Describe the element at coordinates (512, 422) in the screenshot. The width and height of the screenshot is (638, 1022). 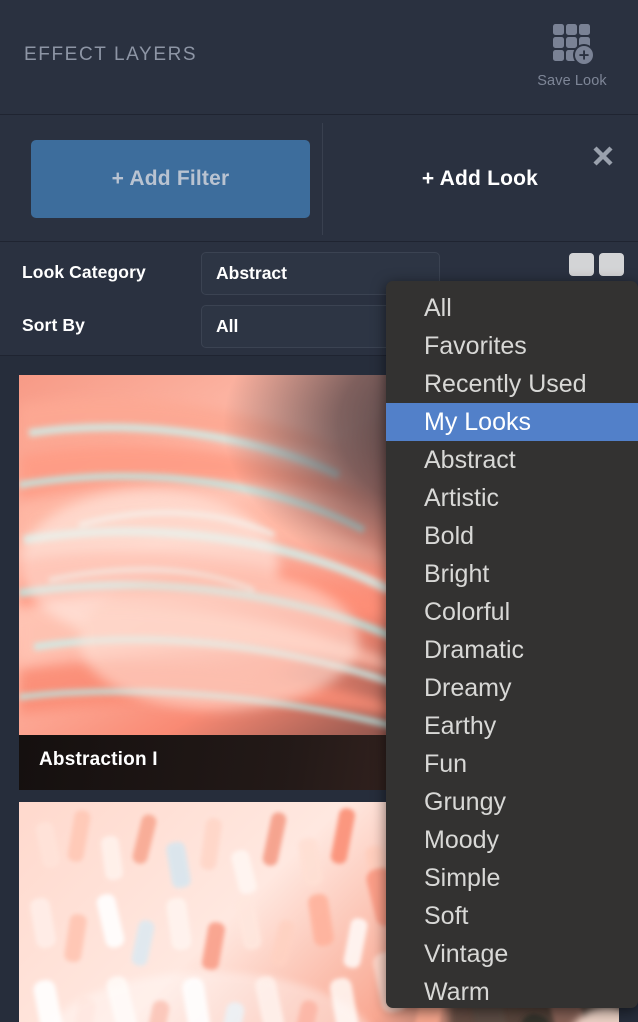
I see `dropdown-item-my-looks: My Looks` at that location.